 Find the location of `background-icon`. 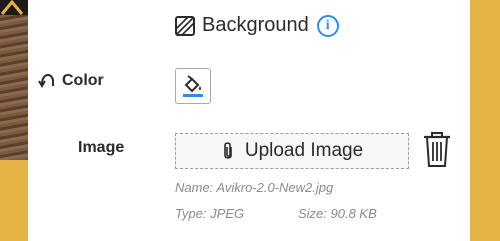

background-icon is located at coordinates (185, 25).